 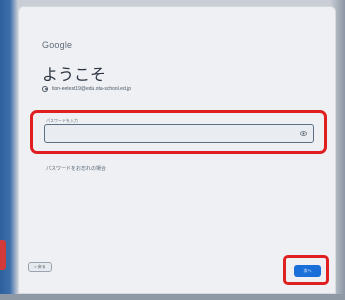 What do you see at coordinates (40, 267) in the screenshot?
I see `back-button: < 戻る` at bounding box center [40, 267].